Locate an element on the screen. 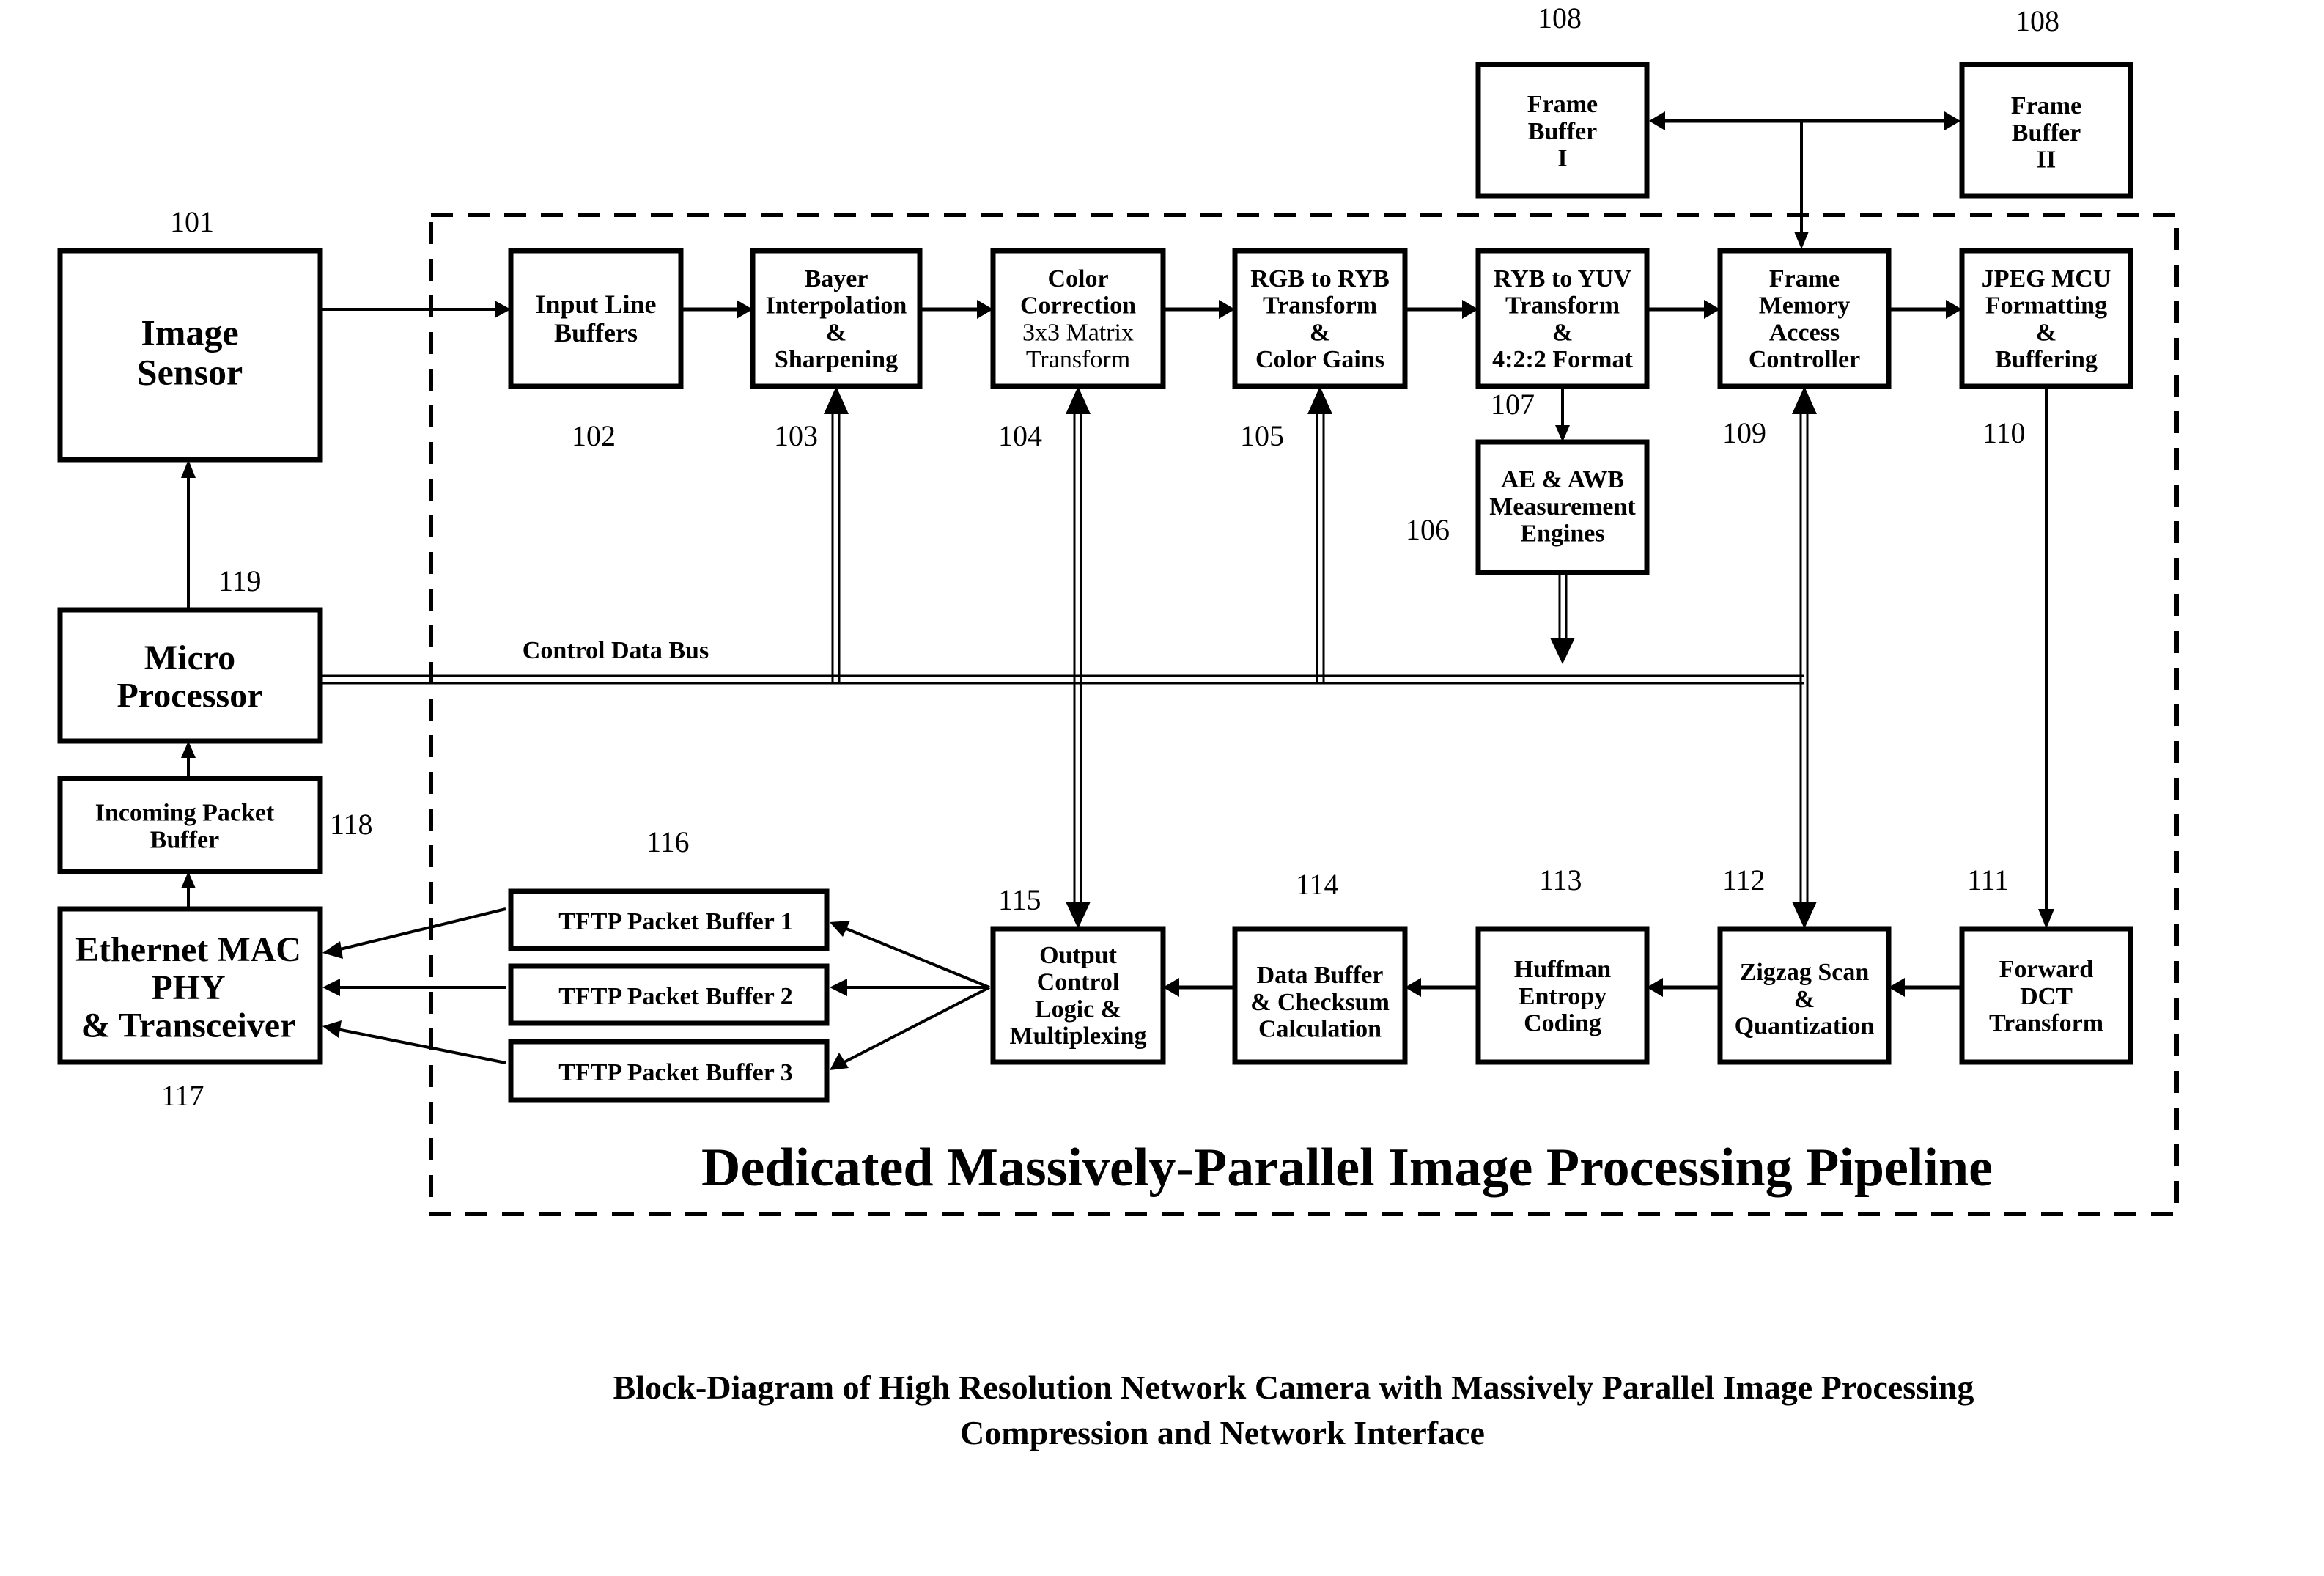 This screenshot has height=1576, width=2324. label-line: JPEG MCU is located at coordinates (2046, 278).